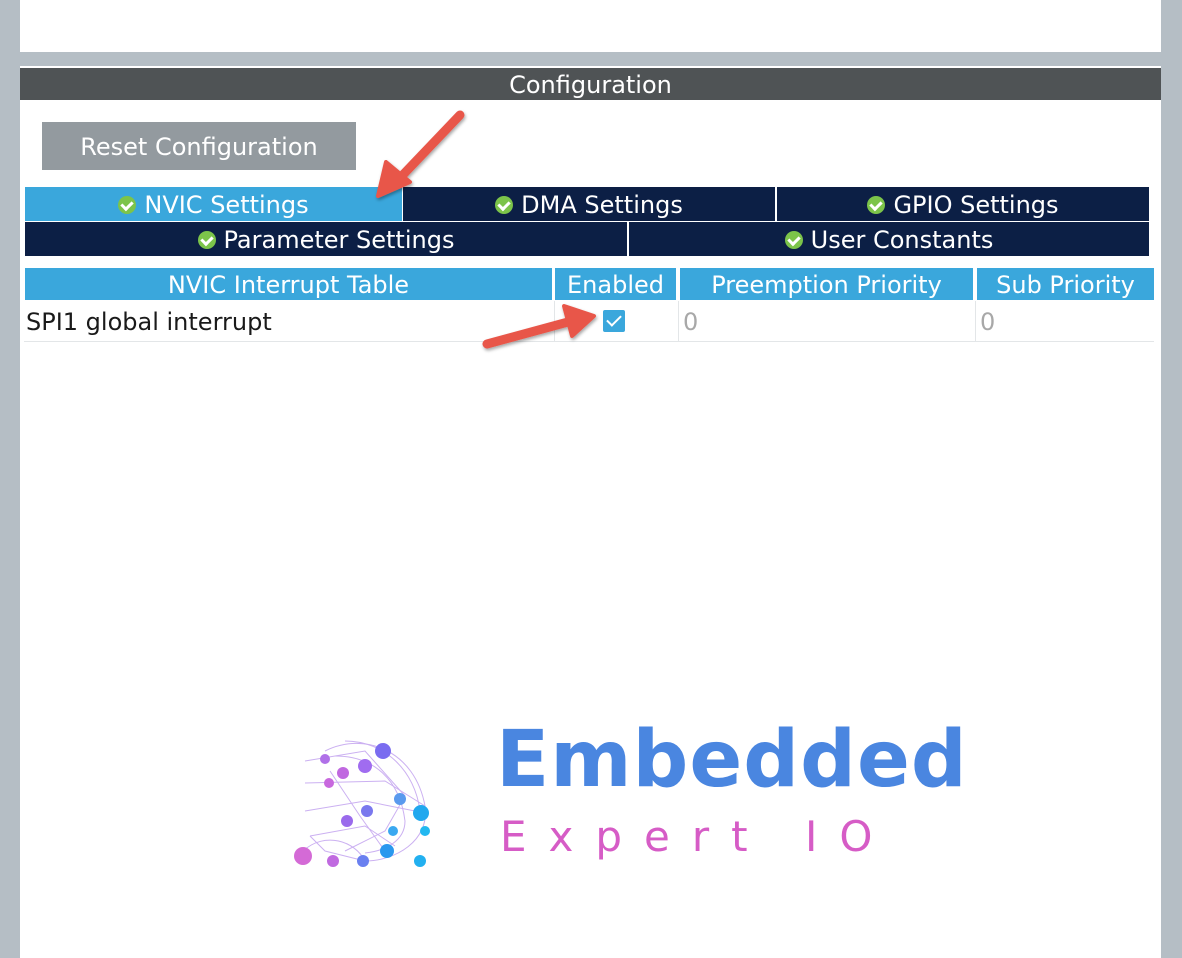 The height and width of the screenshot is (958, 1182). I want to click on column-header-sub-priority: Sub Priority, so click(1065, 284).